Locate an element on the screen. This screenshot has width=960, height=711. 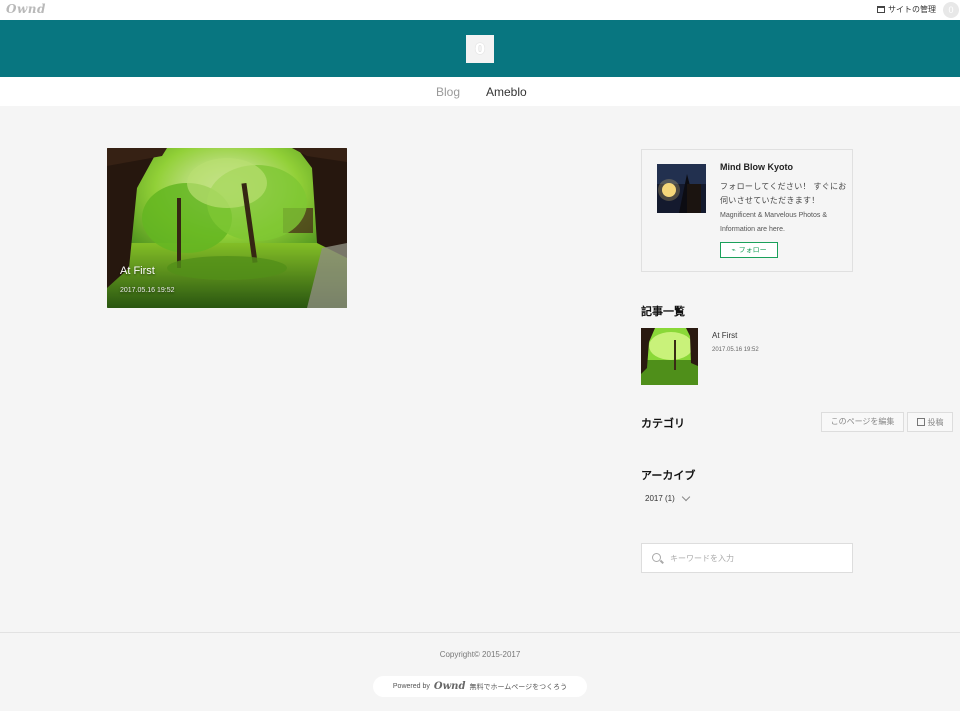
articles-heading: 記事一覧 is located at coordinates (663, 312).